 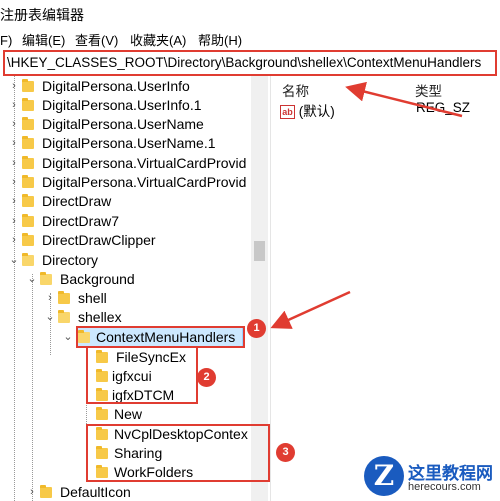 What do you see at coordinates (77, 201) in the screenshot?
I see `tree-item-label: DirectDraw` at bounding box center [77, 201].